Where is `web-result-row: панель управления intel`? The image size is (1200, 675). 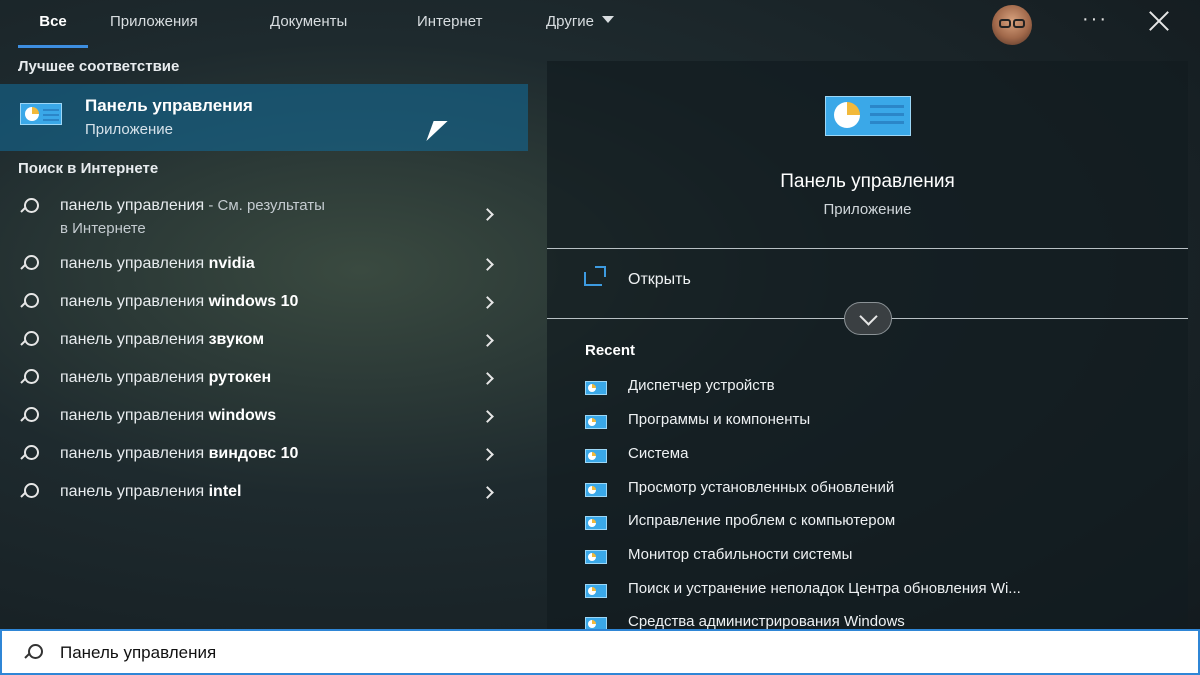
web-result-row: панель управления intel is located at coordinates (264, 492).